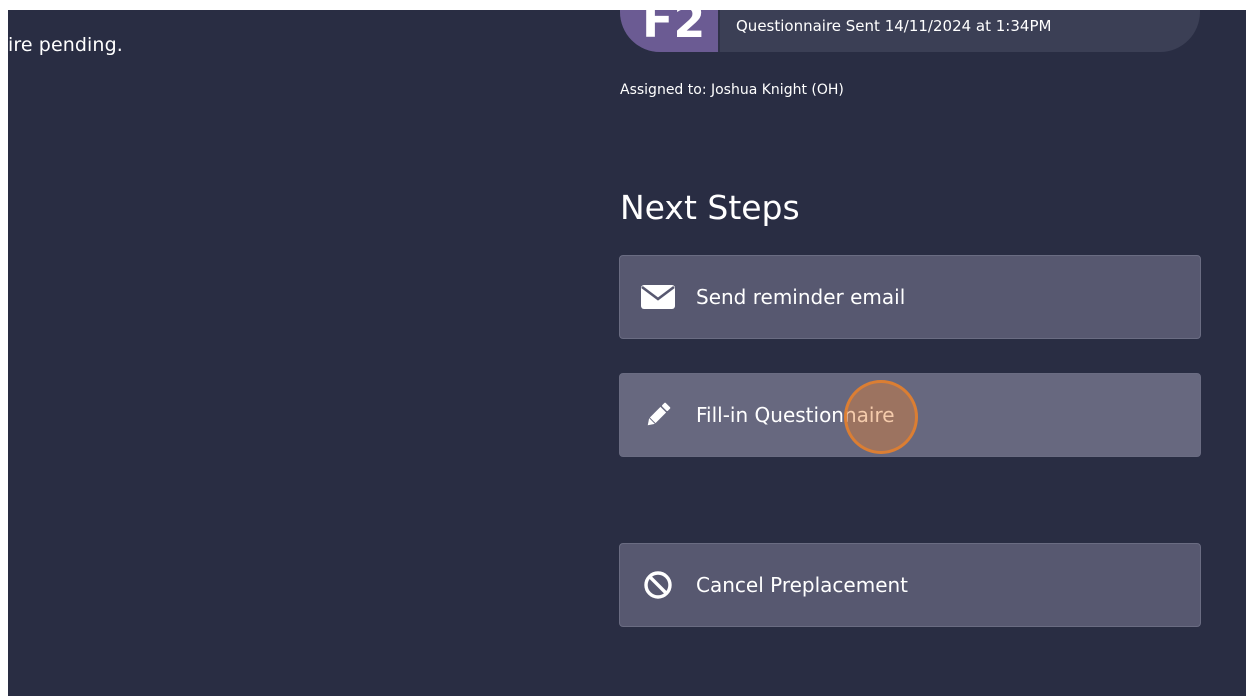  What do you see at coordinates (894, 26) in the screenshot?
I see `questionnaire-sent-text: Questionnaire Sent 14/11/2024 at 1:34PM` at bounding box center [894, 26].